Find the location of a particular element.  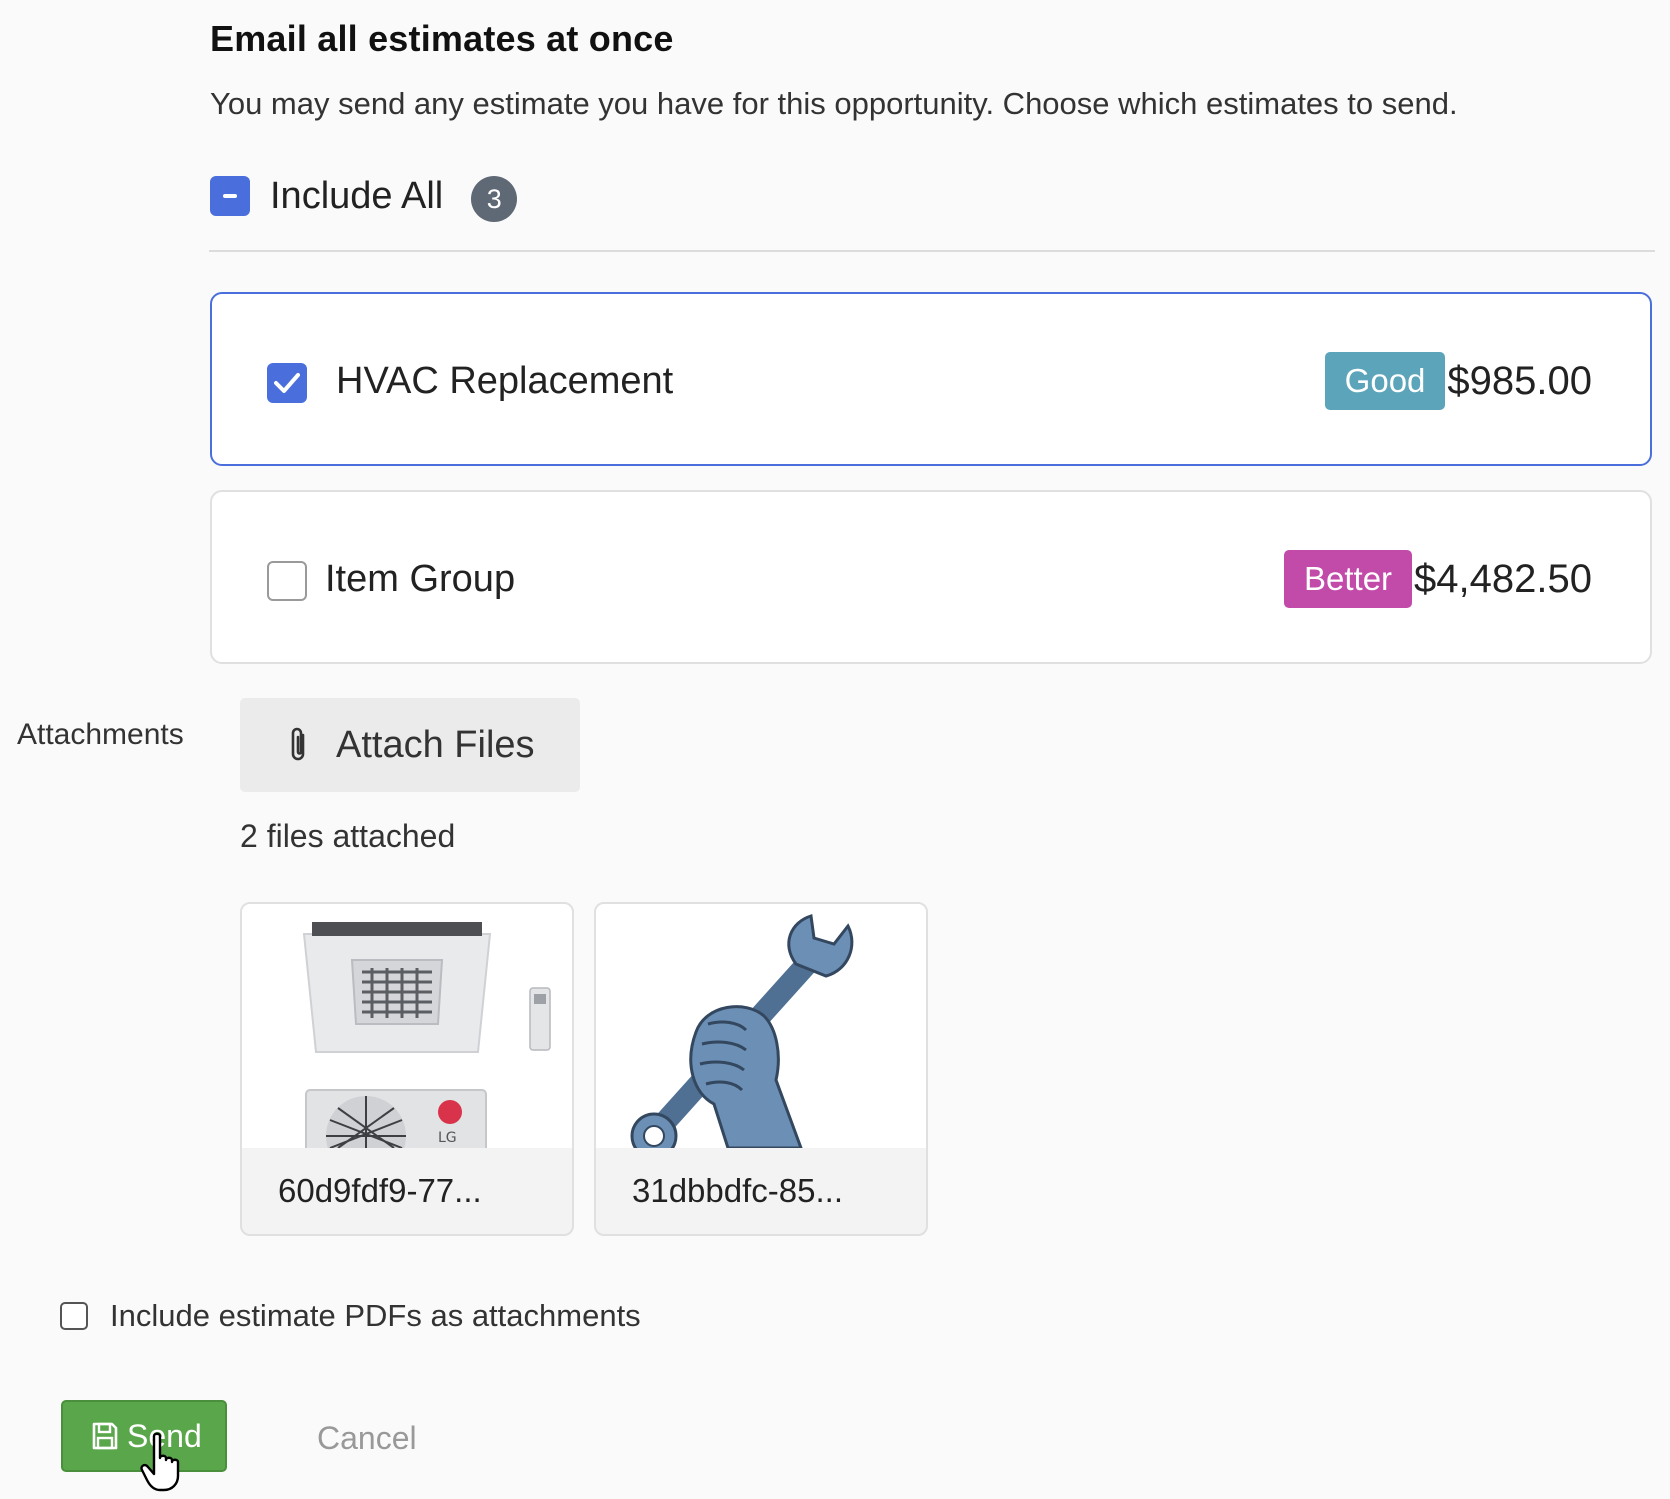

estimate-name: Item Group is located at coordinates (420, 579).